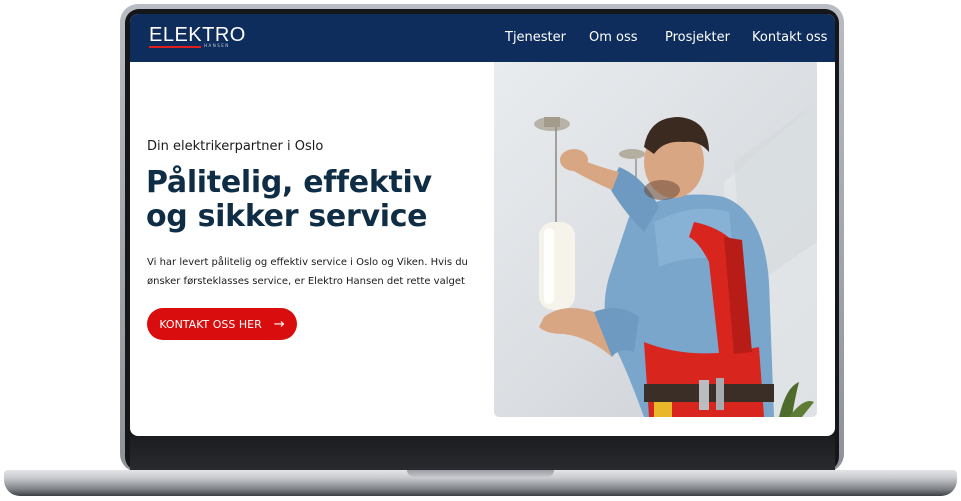 Image resolution: width=961 pixels, height=501 pixels. Describe the element at coordinates (210, 324) in the screenshot. I see `contact-us-button-label: KONTAKT OSS HER` at that location.